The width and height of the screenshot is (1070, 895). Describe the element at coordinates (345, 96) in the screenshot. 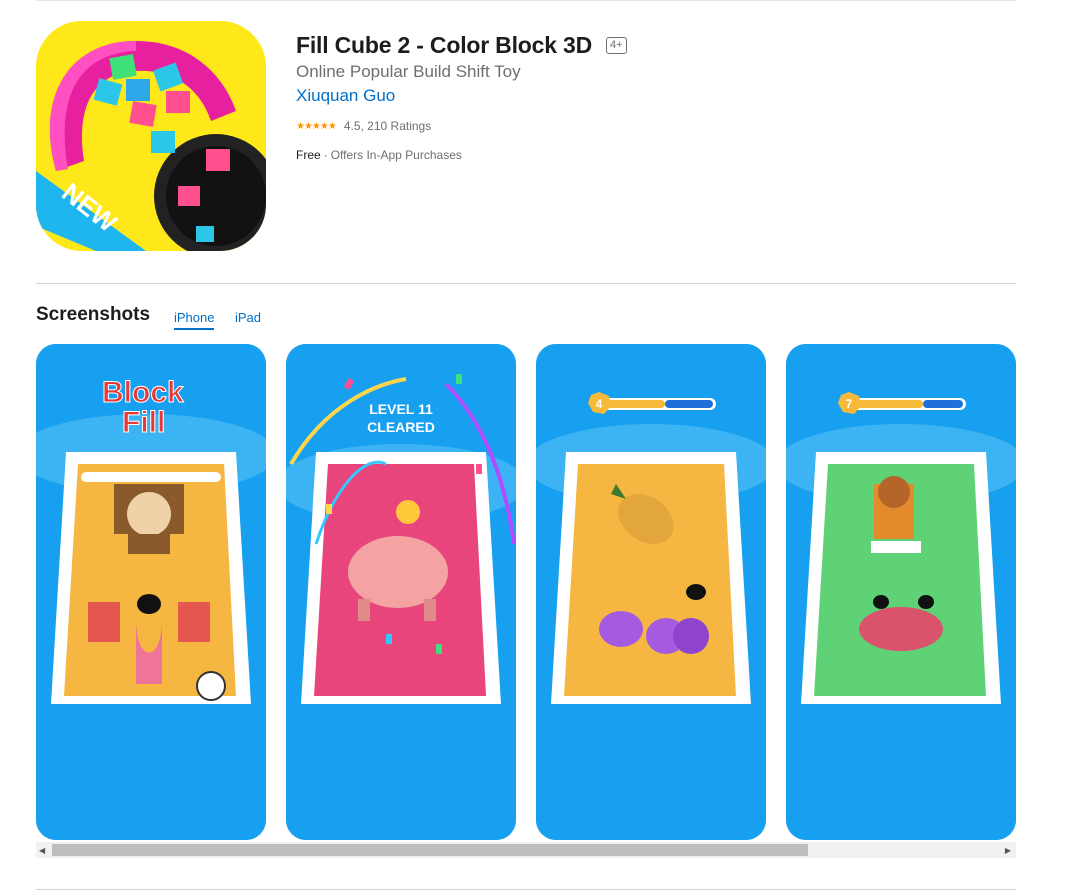

I see `developer-link: Xiuquan Guo` at that location.